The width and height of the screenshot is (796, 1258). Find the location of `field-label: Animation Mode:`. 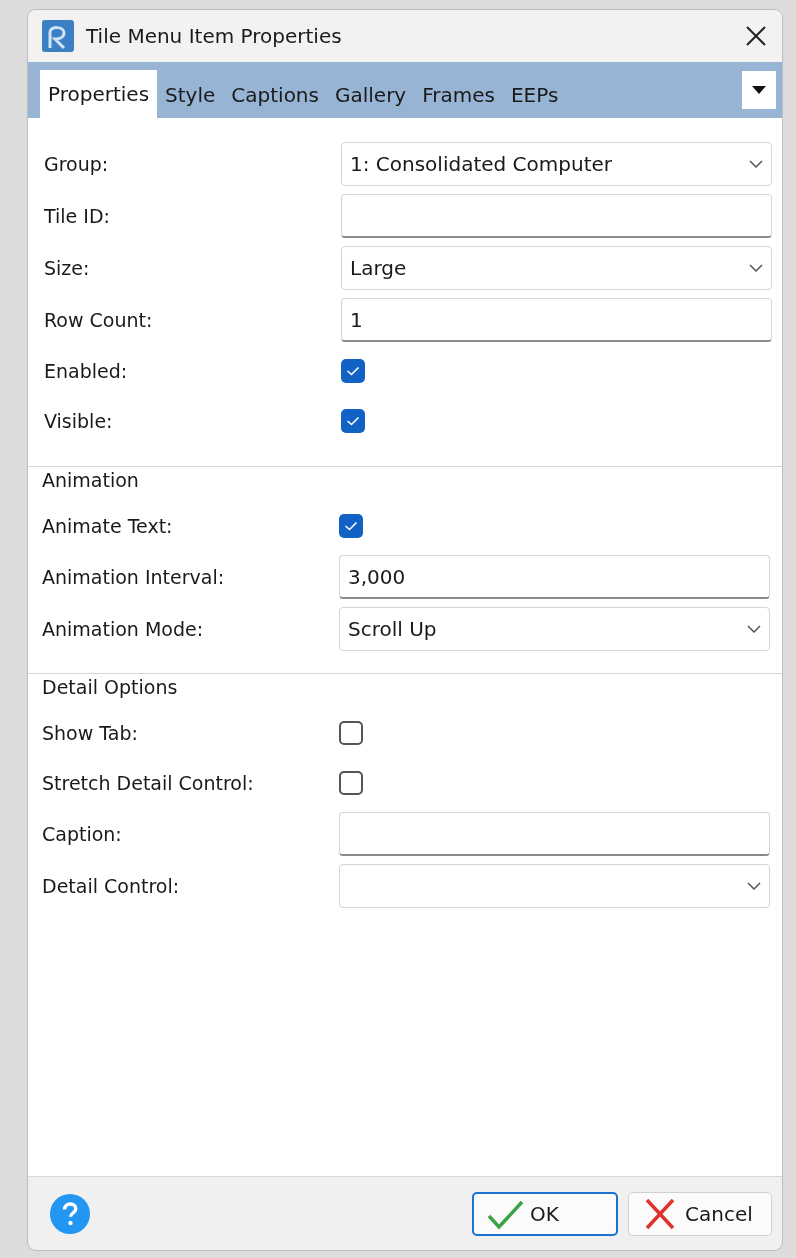

field-label: Animation Mode: is located at coordinates (123, 629).